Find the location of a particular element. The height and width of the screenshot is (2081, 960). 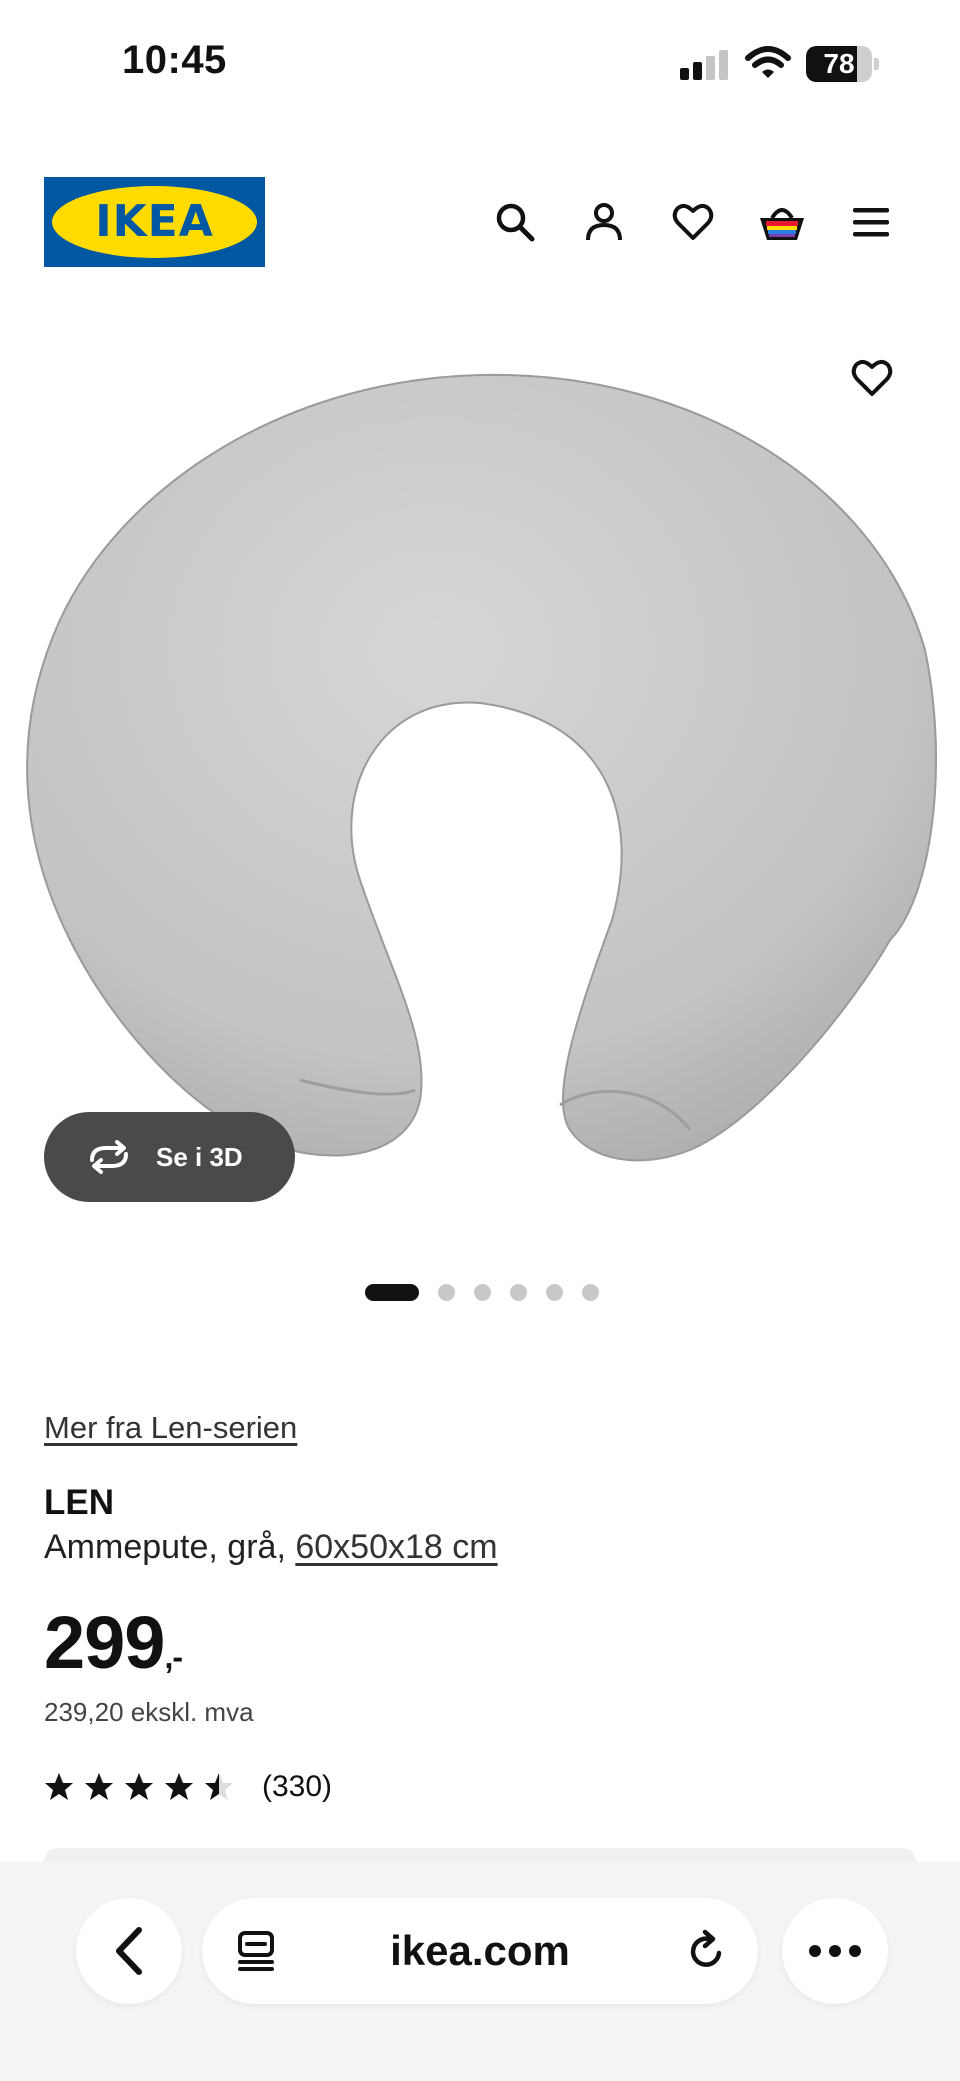

account-icon is located at coordinates (604, 222).